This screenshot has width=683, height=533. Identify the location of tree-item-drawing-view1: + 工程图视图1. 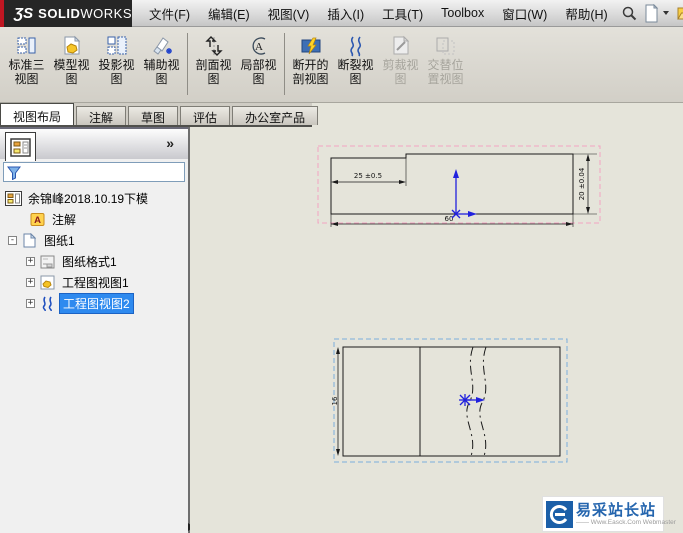
(94, 282).